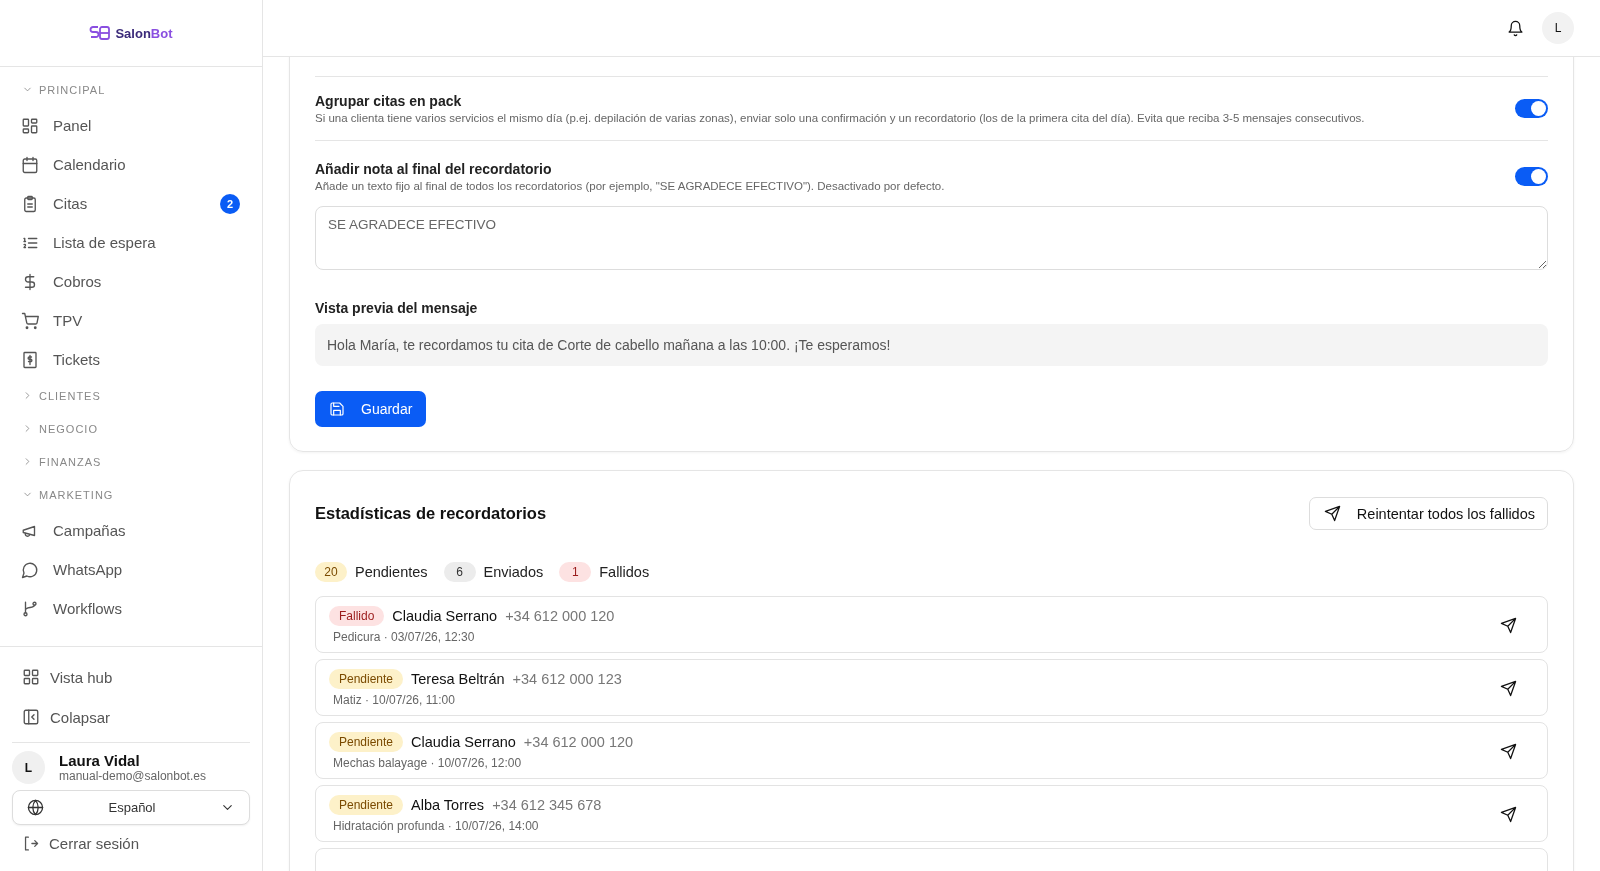 This screenshot has height=871, width=1600. Describe the element at coordinates (131, 359) in the screenshot. I see `sidebar-item: Tickets` at that location.